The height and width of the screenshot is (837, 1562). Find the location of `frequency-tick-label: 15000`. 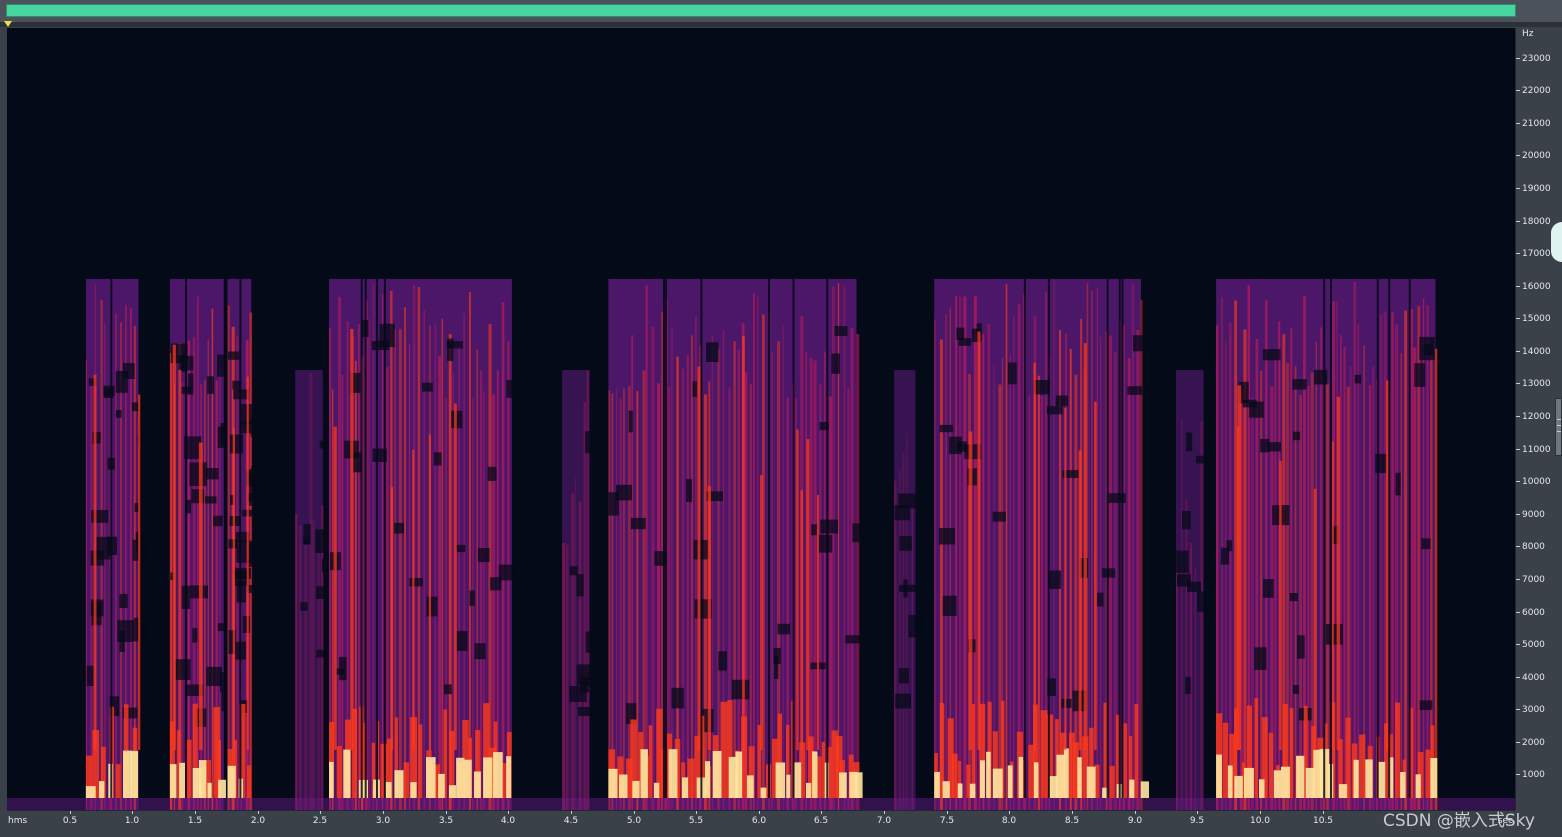

frequency-tick-label: 15000 is located at coordinates (1536, 319).